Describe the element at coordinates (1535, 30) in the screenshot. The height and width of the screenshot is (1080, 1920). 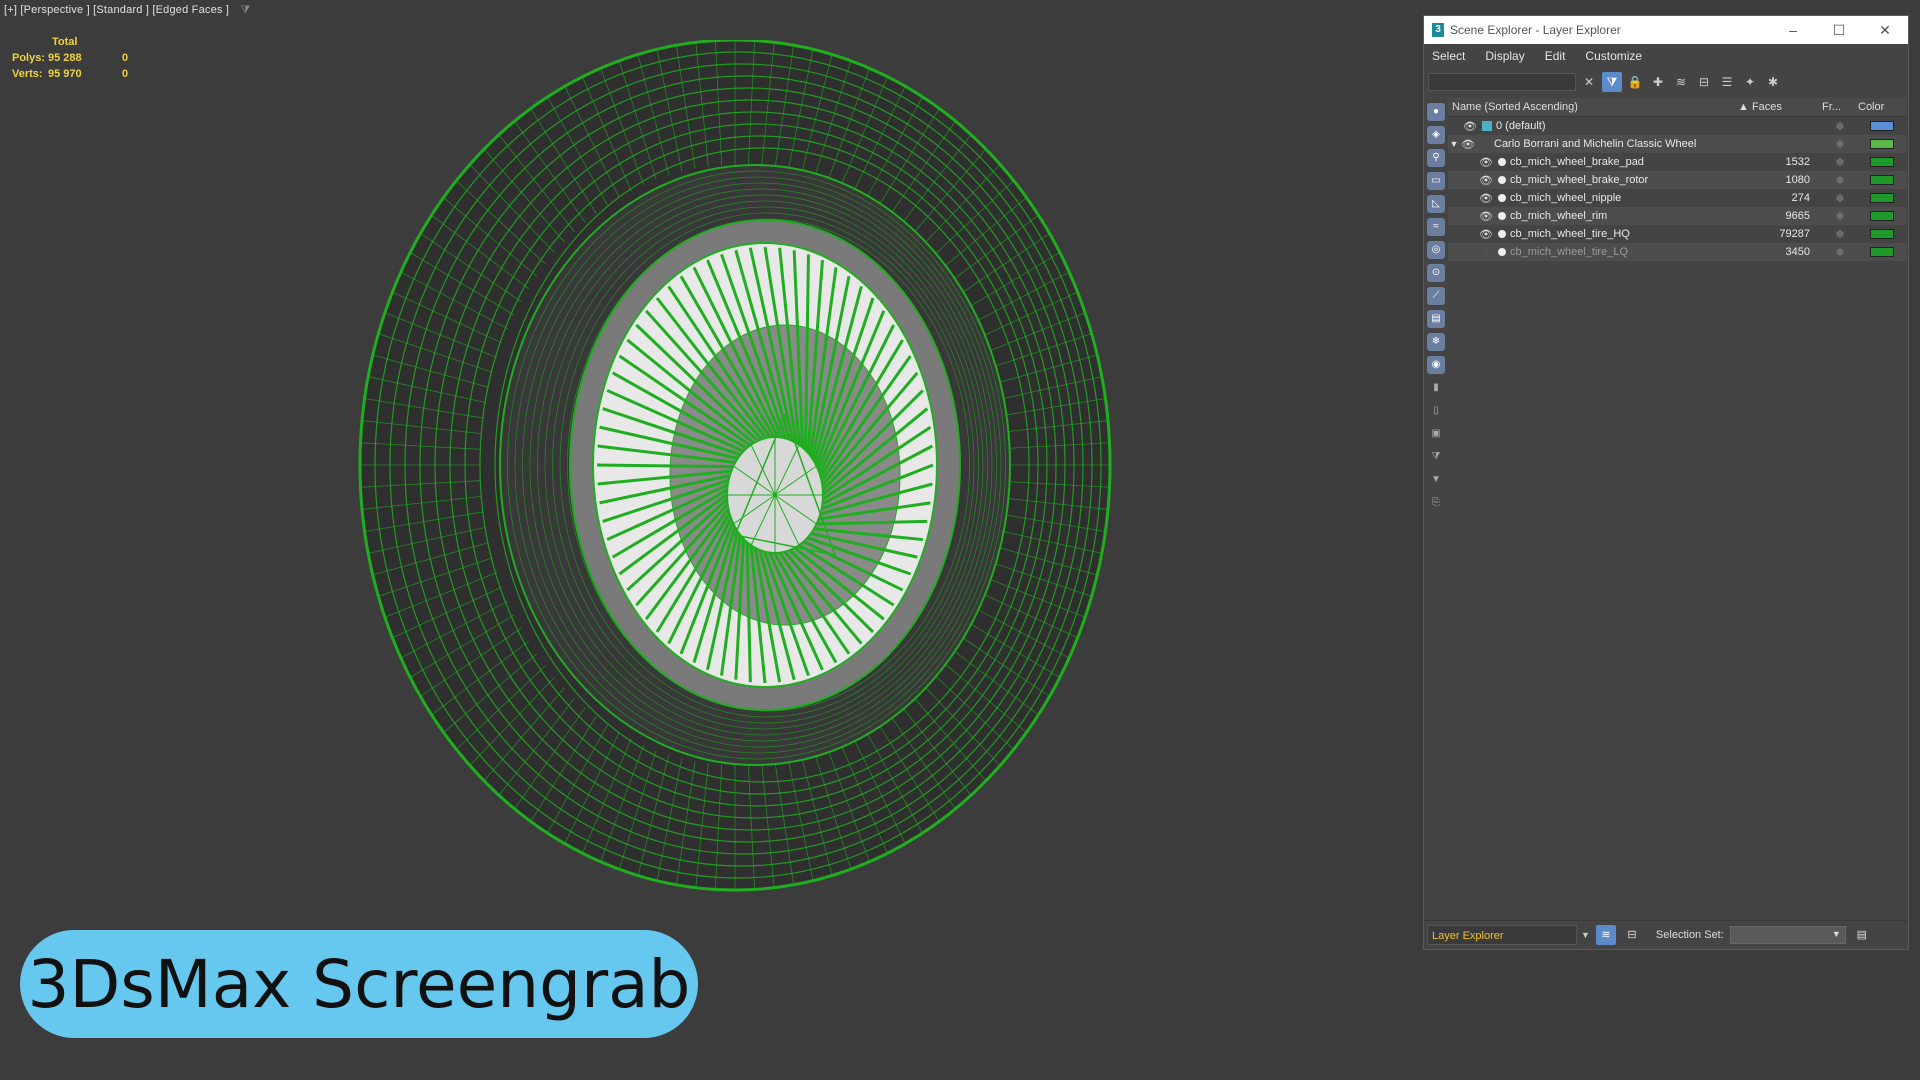
I see `window-title: Scene Explorer - Layer Explorer` at that location.